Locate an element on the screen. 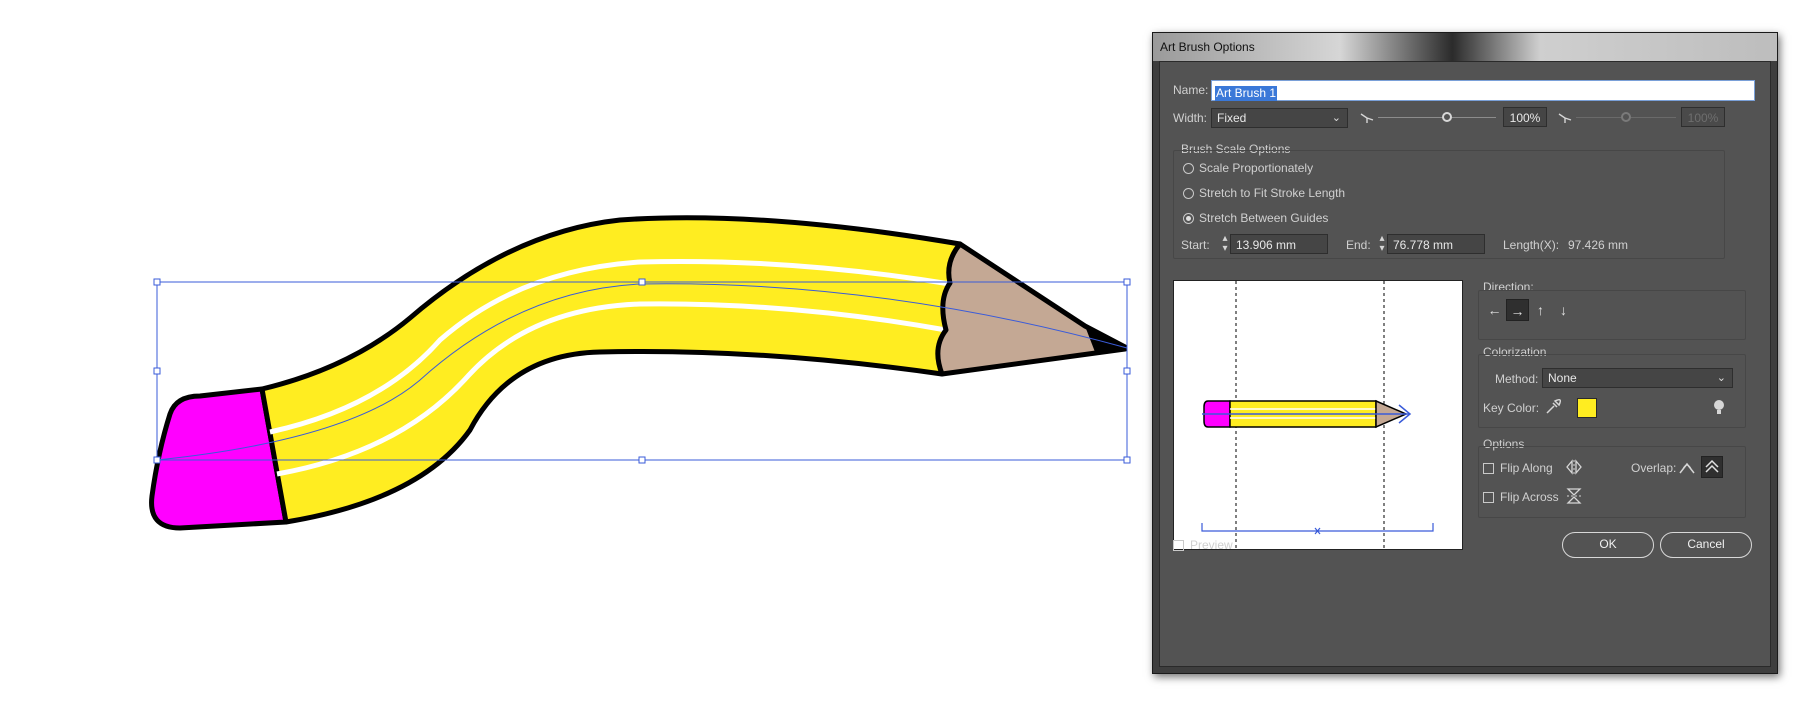 Image resolution: width=1808 pixels, height=722 pixels. method-select-value: None is located at coordinates (1562, 378).